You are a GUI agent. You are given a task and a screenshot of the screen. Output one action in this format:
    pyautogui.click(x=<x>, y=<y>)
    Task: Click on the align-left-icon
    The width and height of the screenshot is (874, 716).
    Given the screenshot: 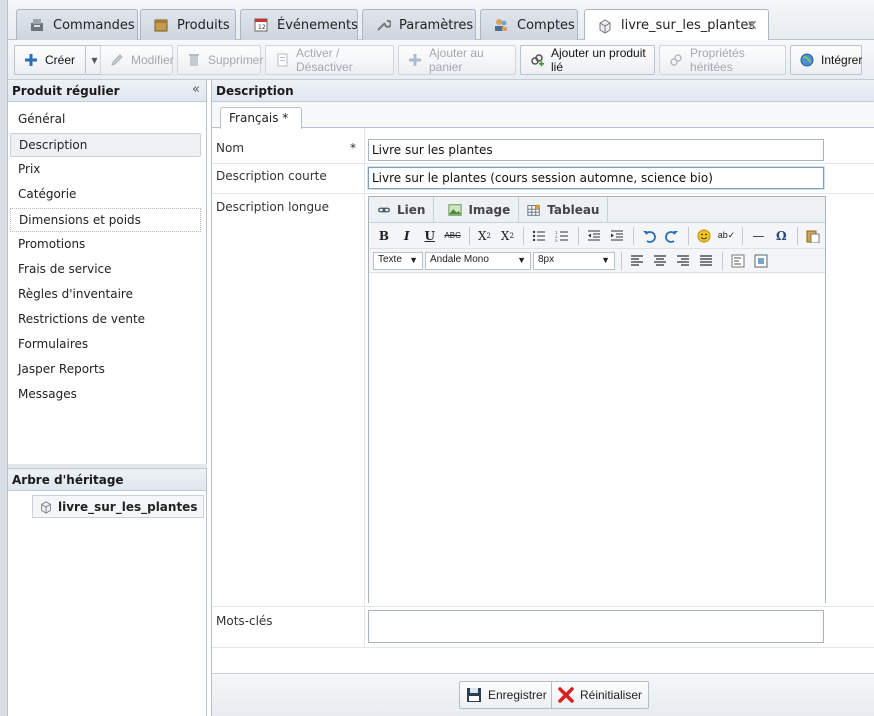 What is the action you would take?
    pyautogui.click(x=637, y=261)
    